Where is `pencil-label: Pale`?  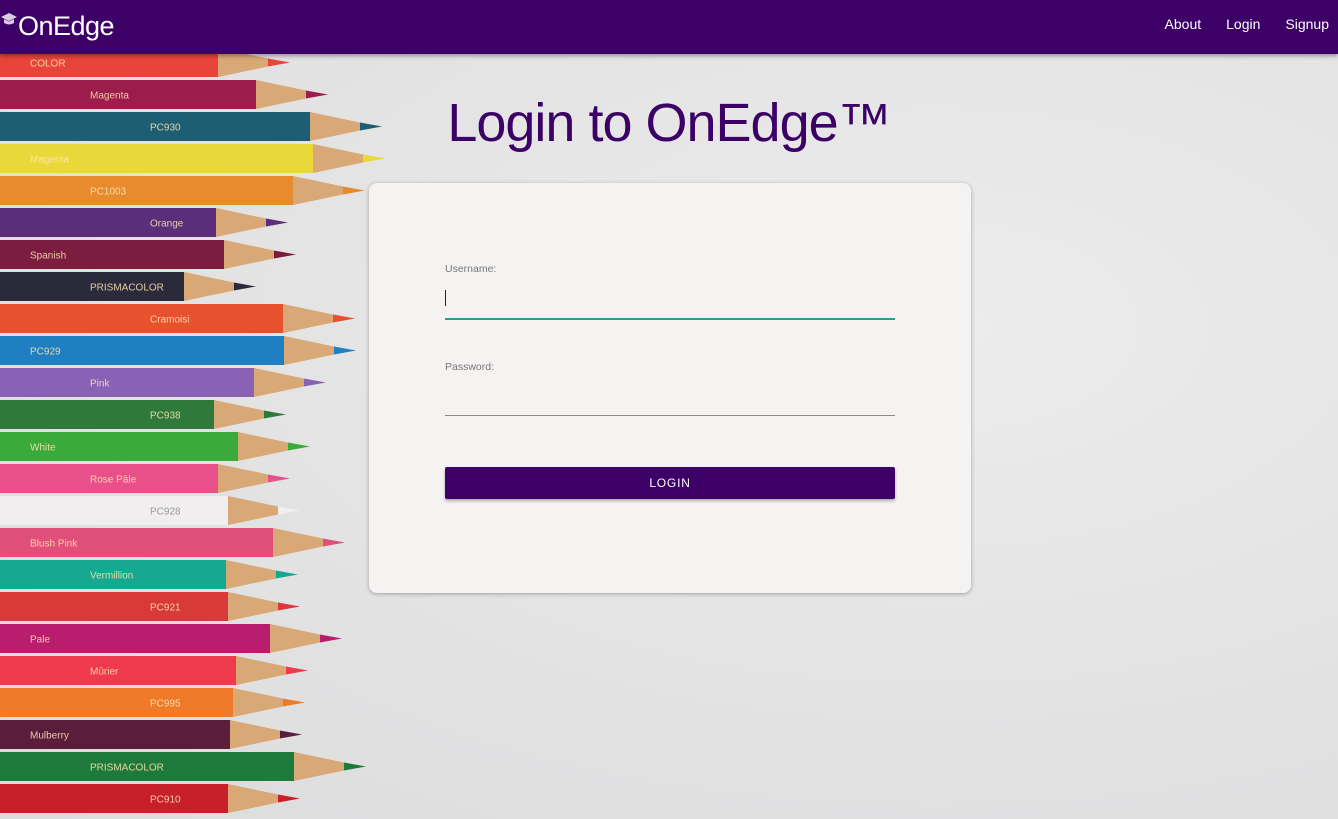 pencil-label: Pale is located at coordinates (40, 640).